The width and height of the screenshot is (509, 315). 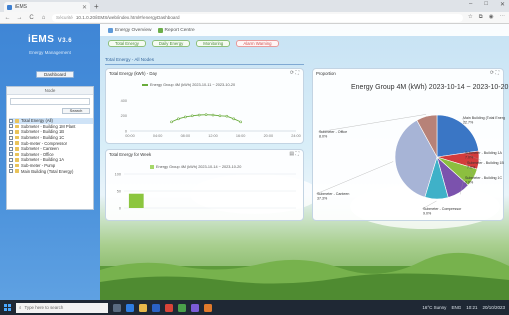 What do you see at coordinates (65, 41) in the screenshot?
I see `app-version: V3.6` at bounding box center [65, 41].